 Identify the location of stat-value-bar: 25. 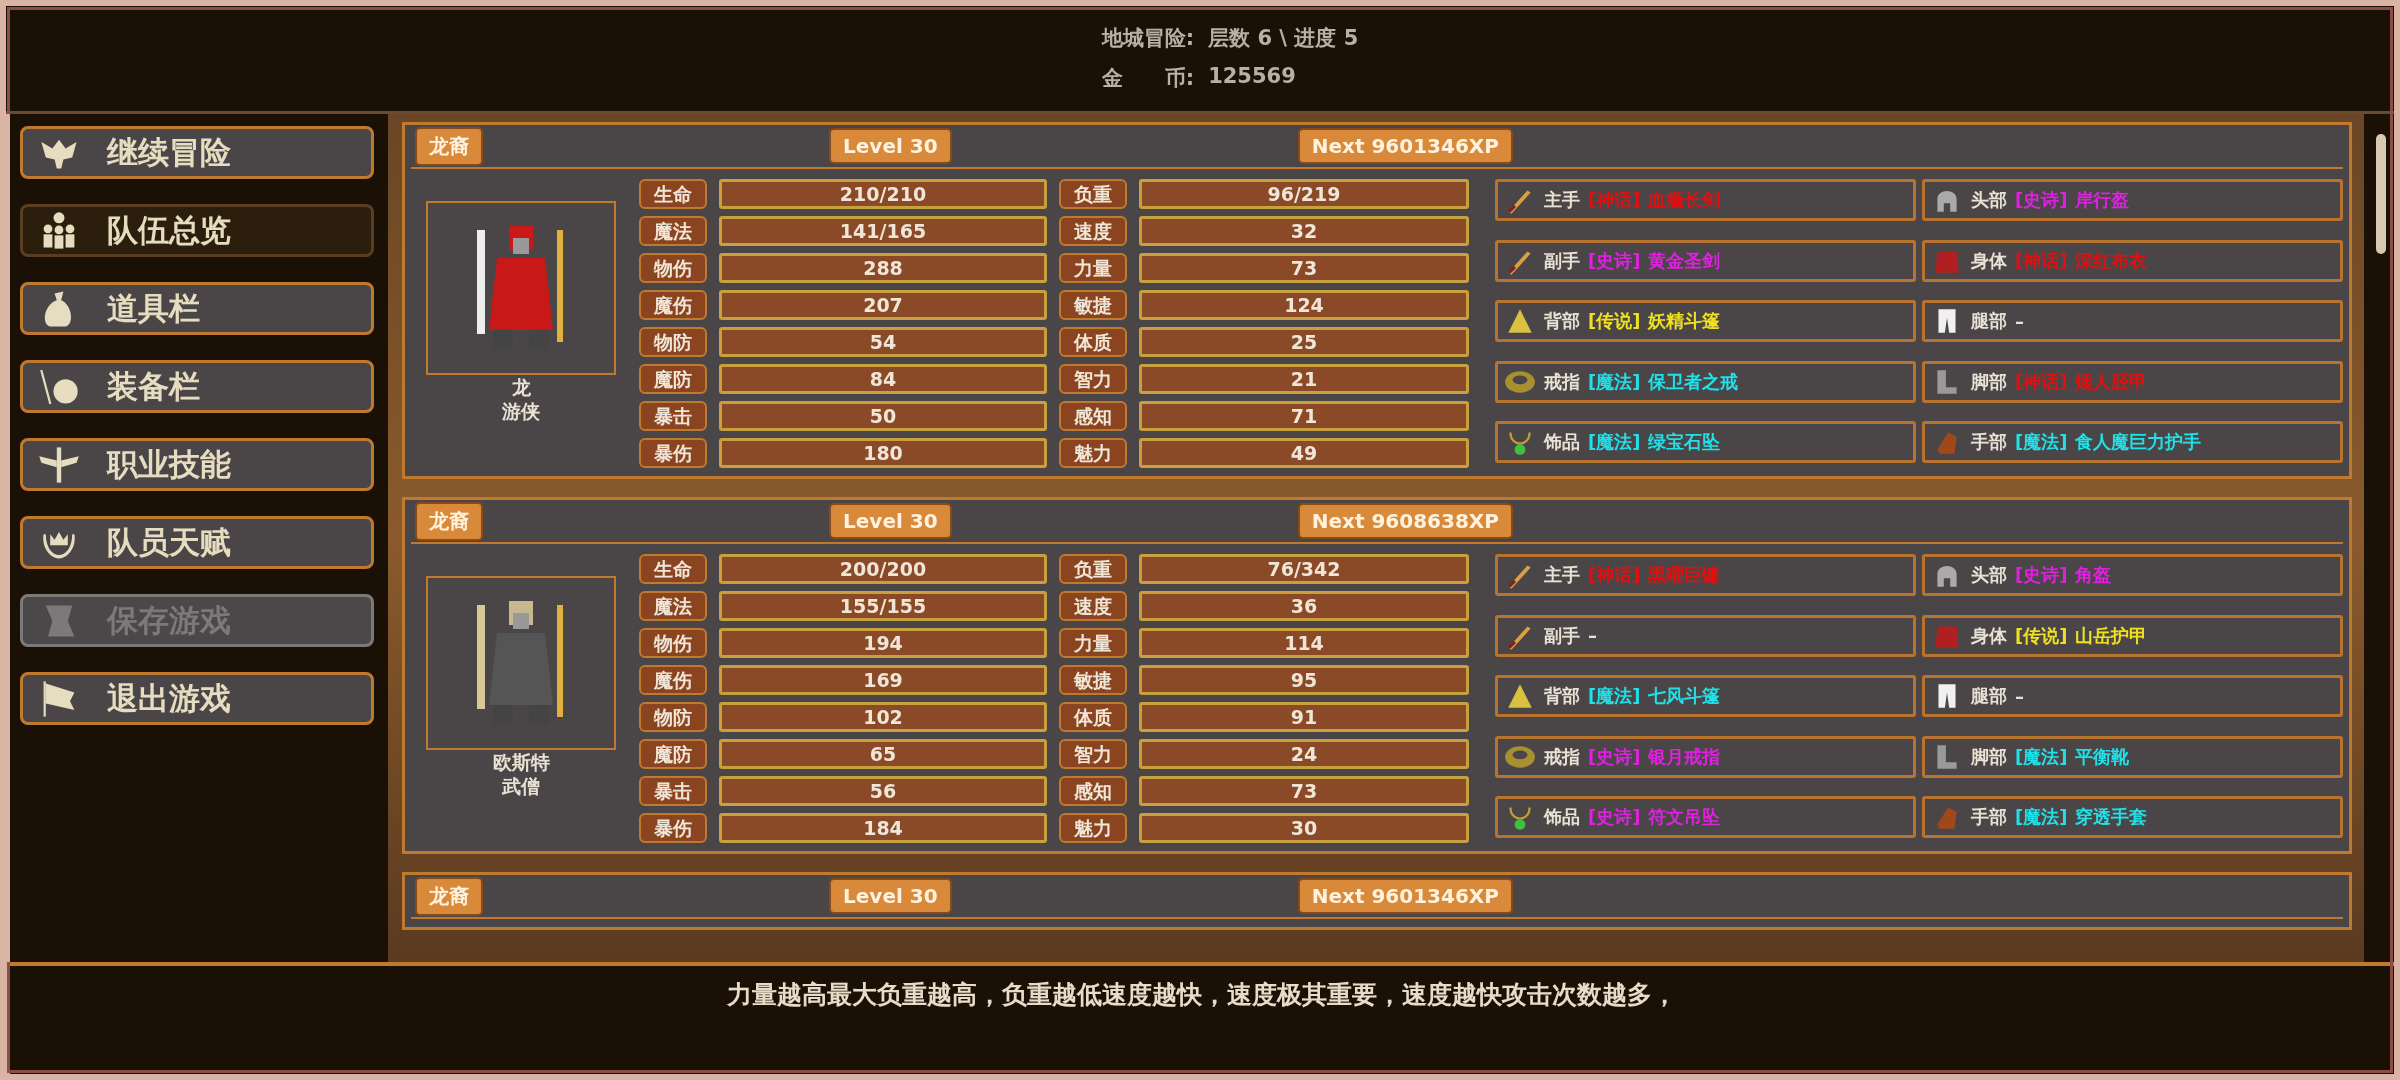
(1304, 342).